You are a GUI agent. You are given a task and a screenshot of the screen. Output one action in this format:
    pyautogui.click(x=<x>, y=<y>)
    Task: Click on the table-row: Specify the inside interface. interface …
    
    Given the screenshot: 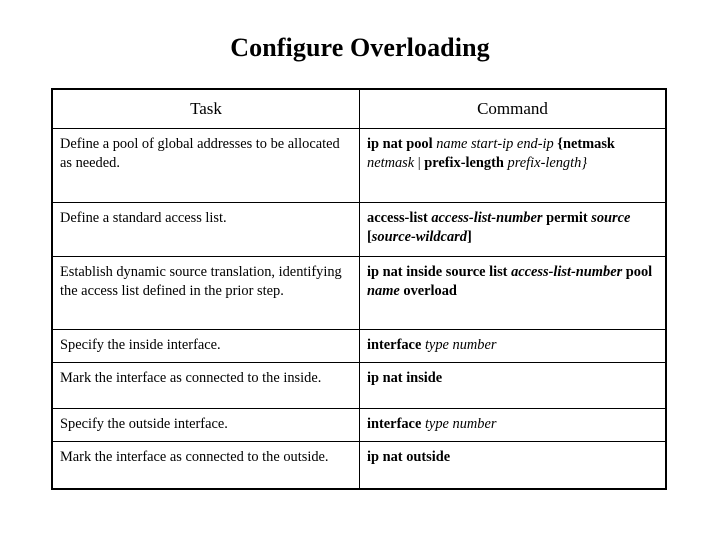 What is the action you would take?
    pyautogui.click(x=359, y=346)
    